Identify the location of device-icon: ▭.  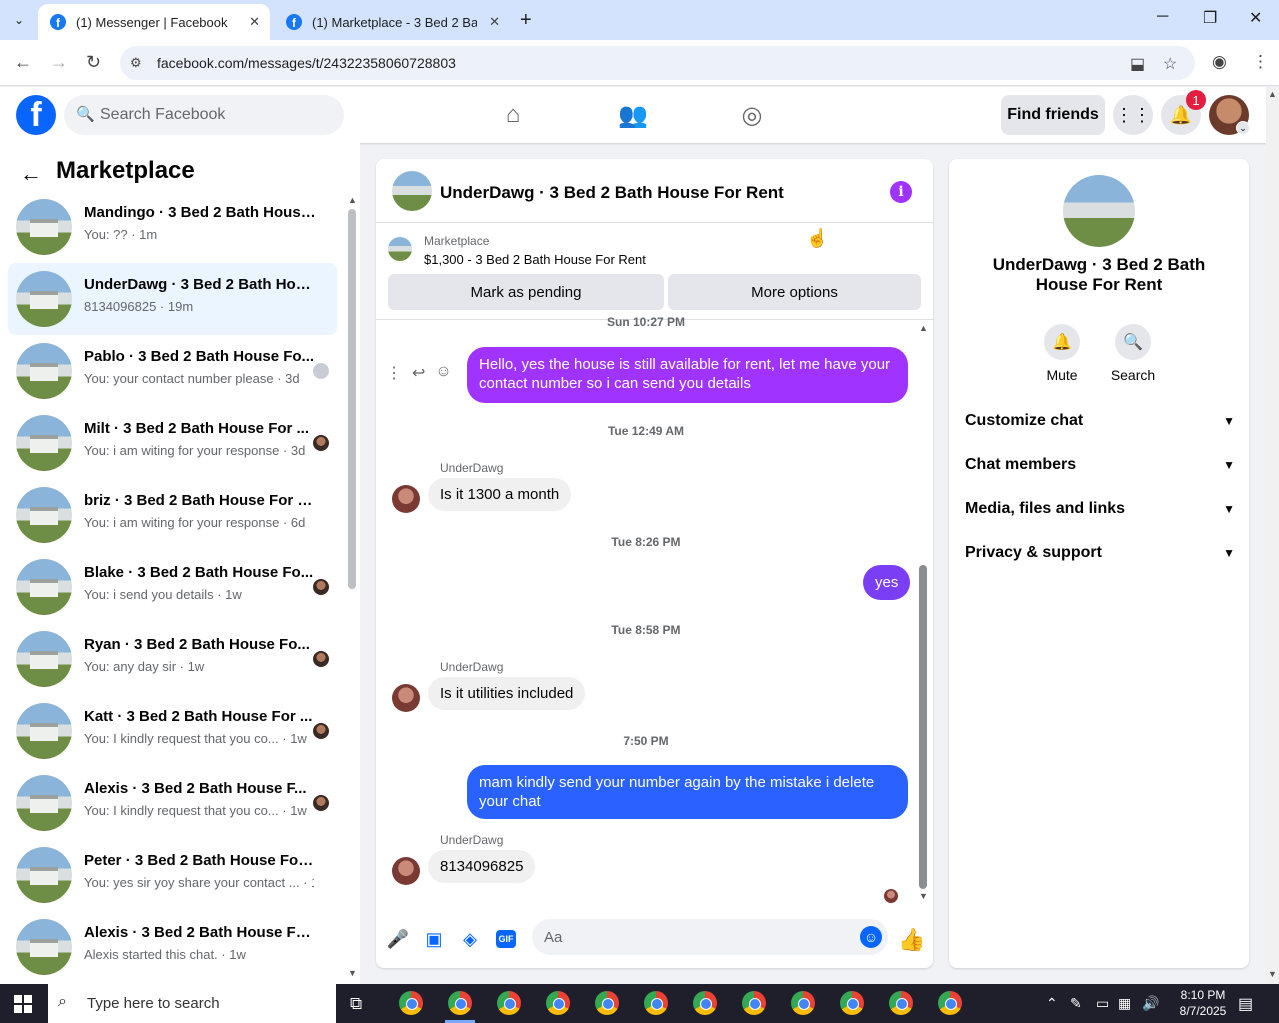
(1102, 1003).